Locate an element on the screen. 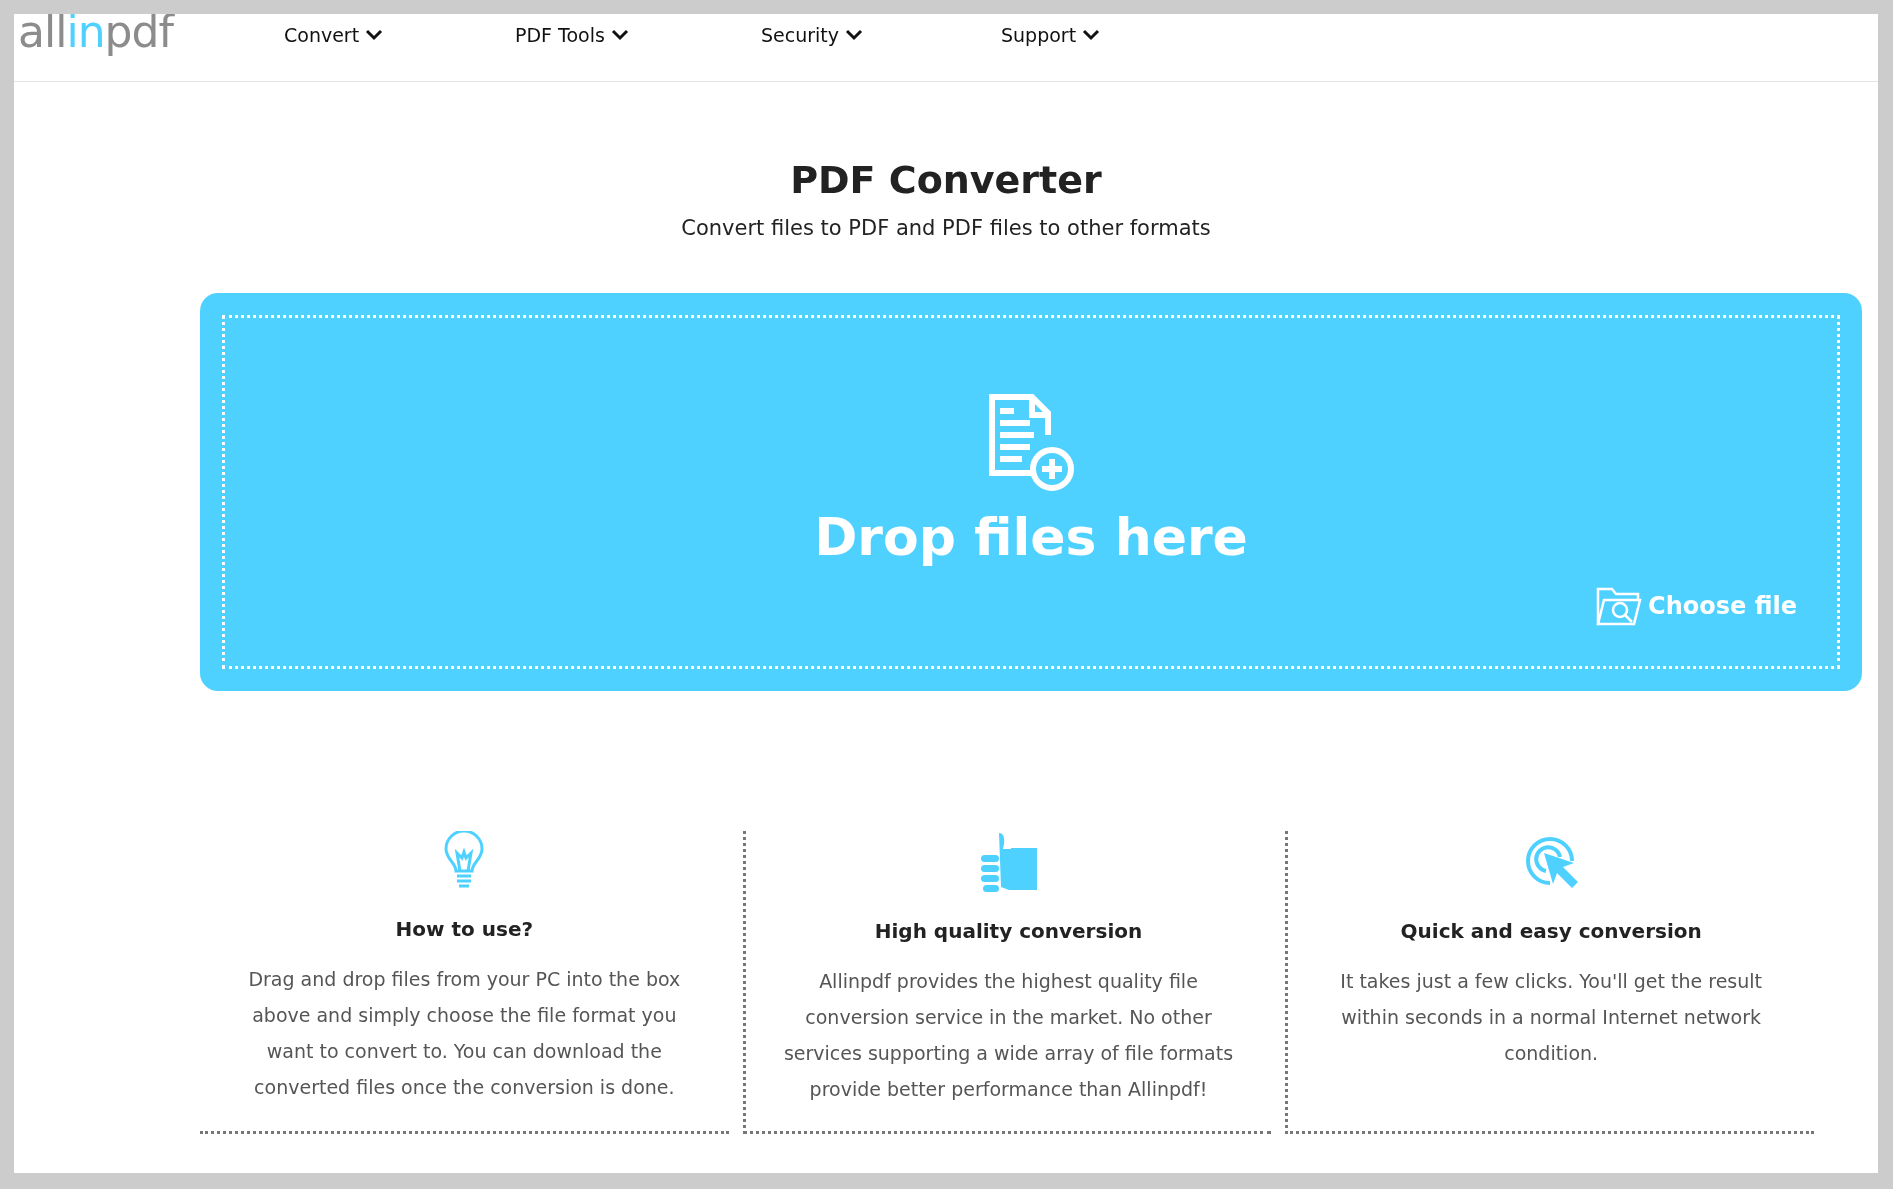  feature-description: It takes just a few clicks. You'll get the result within seconds in a normal Internet network condition. is located at coordinates (1551, 1017).